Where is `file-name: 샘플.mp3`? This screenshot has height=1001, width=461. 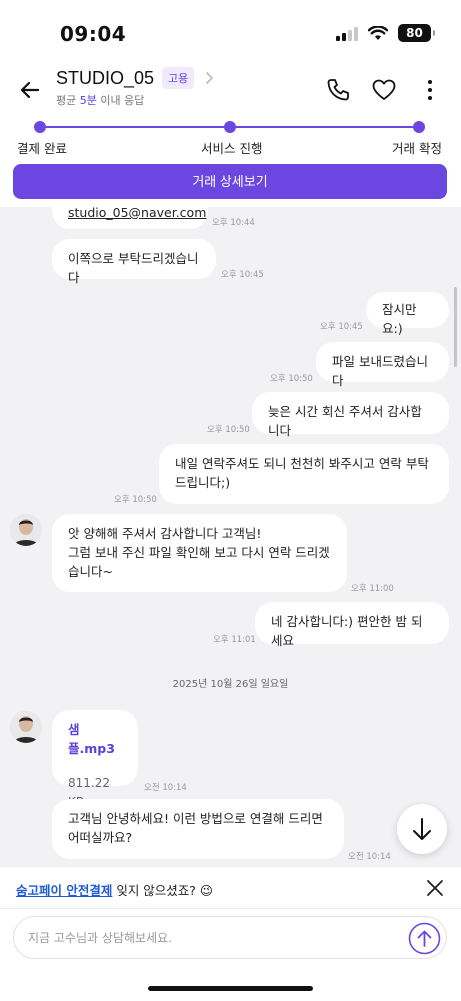 file-name: 샘플.mp3 is located at coordinates (95, 739).